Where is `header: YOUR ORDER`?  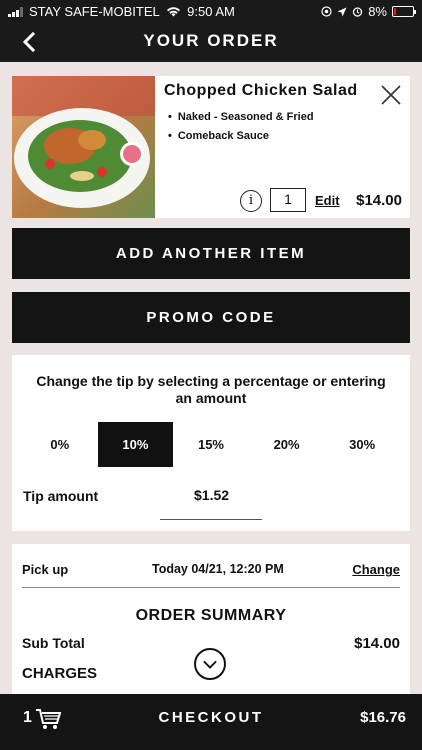
header: YOUR ORDER is located at coordinates (211, 42).